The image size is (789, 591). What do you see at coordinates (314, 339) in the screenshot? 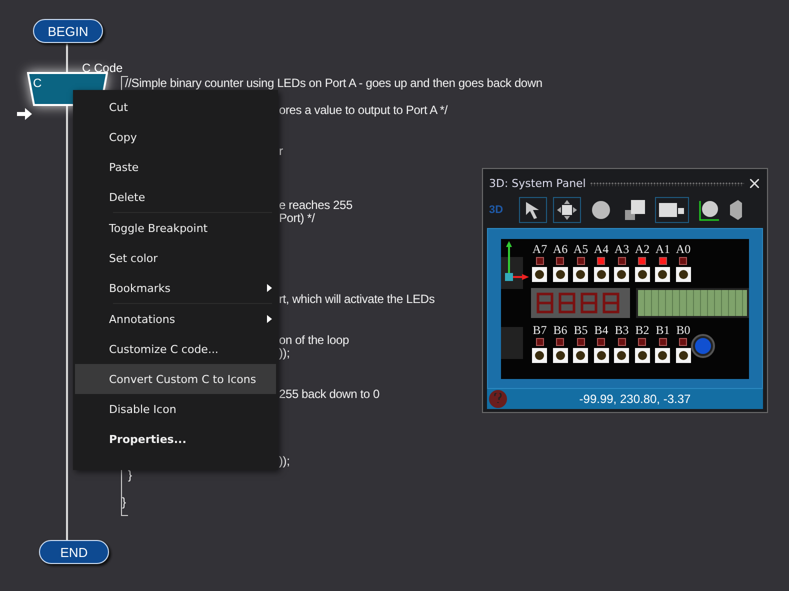
I see `code-line: on of the loop` at bounding box center [314, 339].